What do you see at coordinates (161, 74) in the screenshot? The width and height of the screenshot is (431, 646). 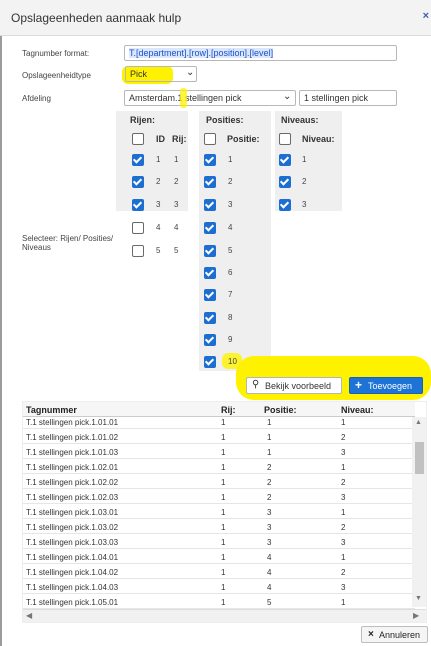 I see `type-select: Pick ⌄` at bounding box center [161, 74].